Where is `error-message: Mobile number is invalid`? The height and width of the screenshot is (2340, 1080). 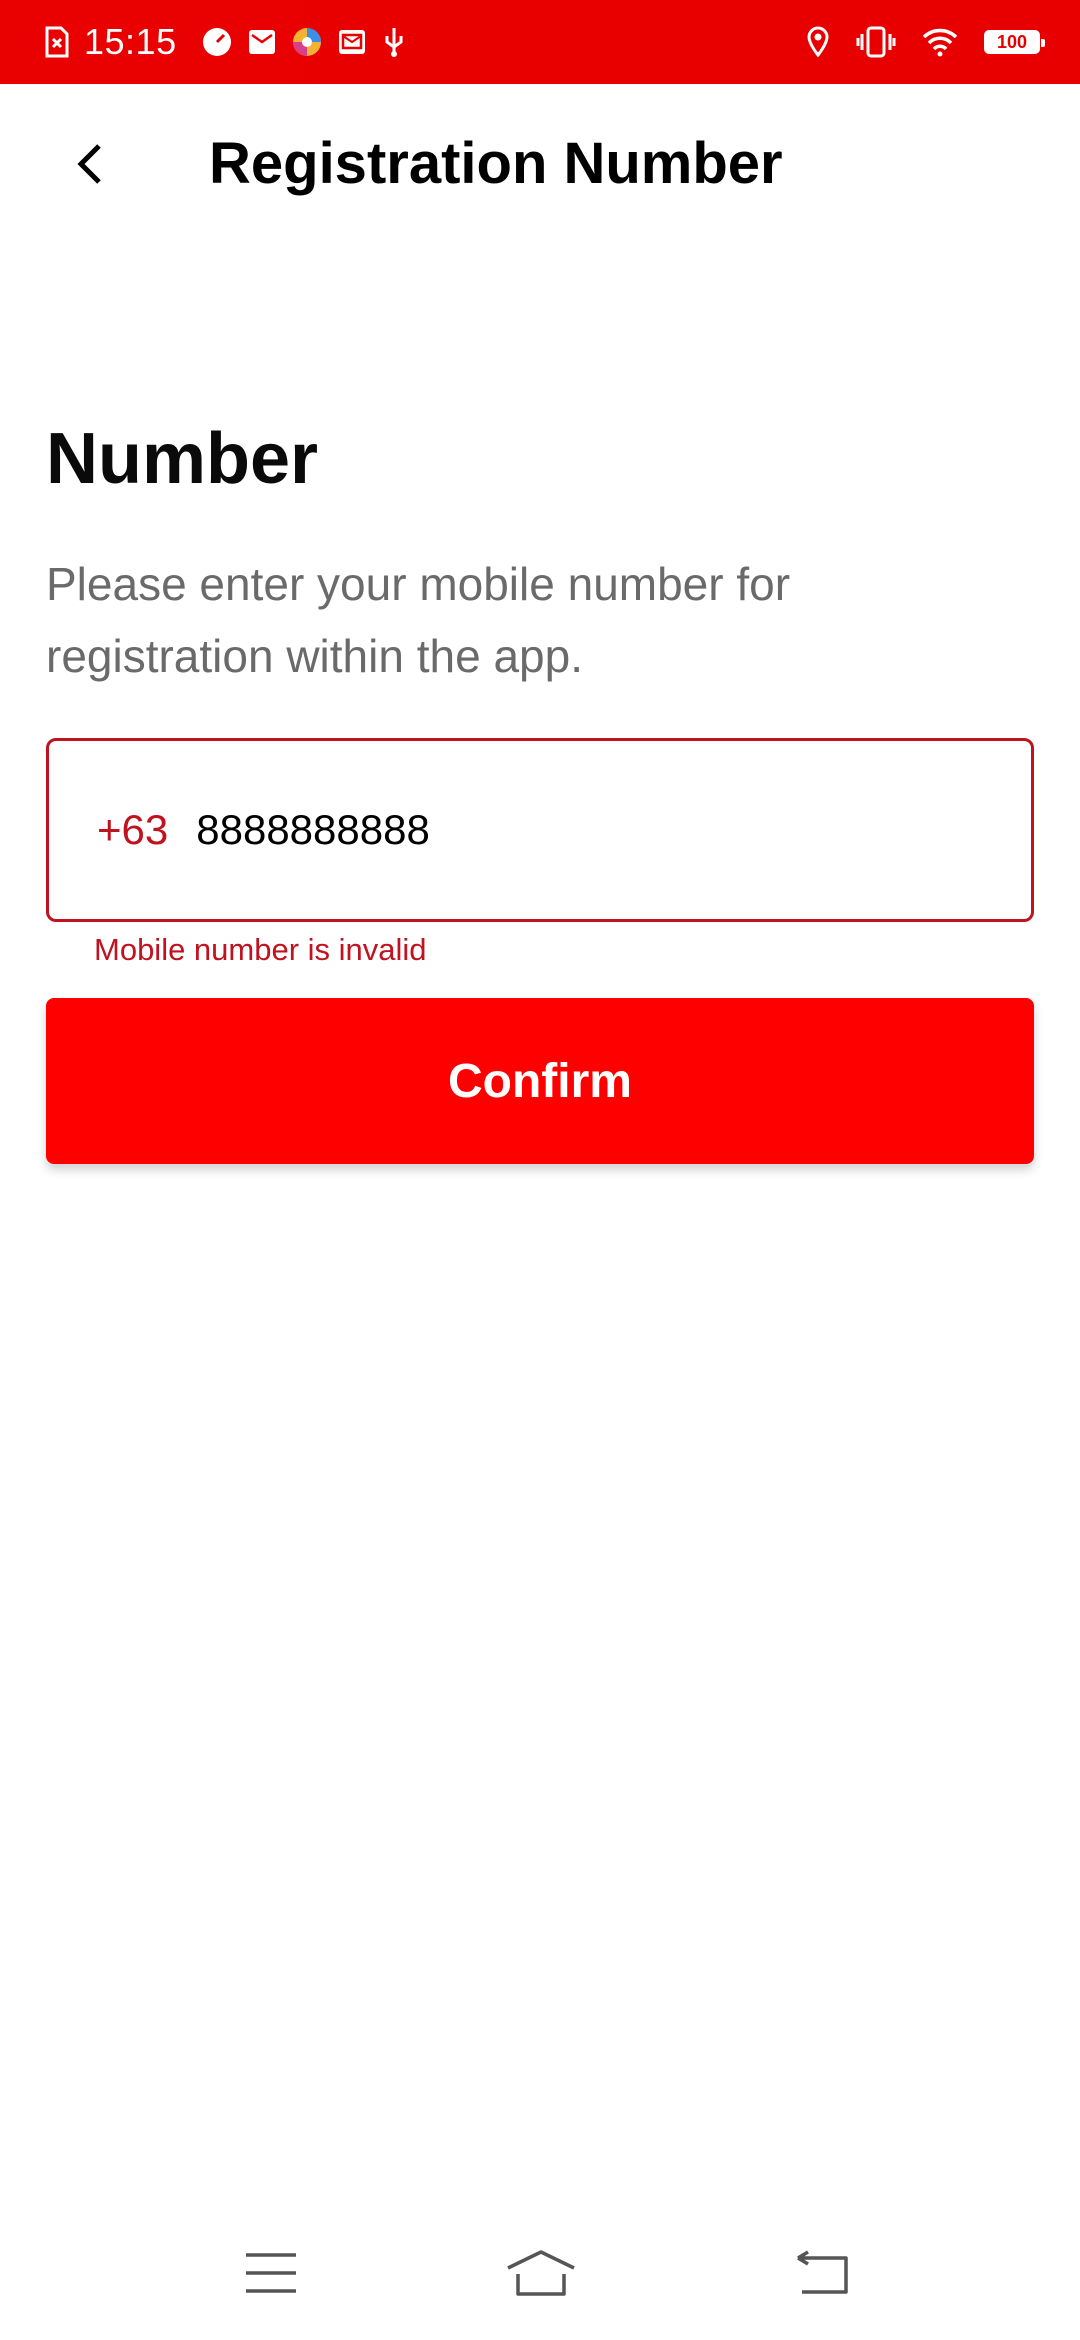
error-message: Mobile number is invalid is located at coordinates (260, 949).